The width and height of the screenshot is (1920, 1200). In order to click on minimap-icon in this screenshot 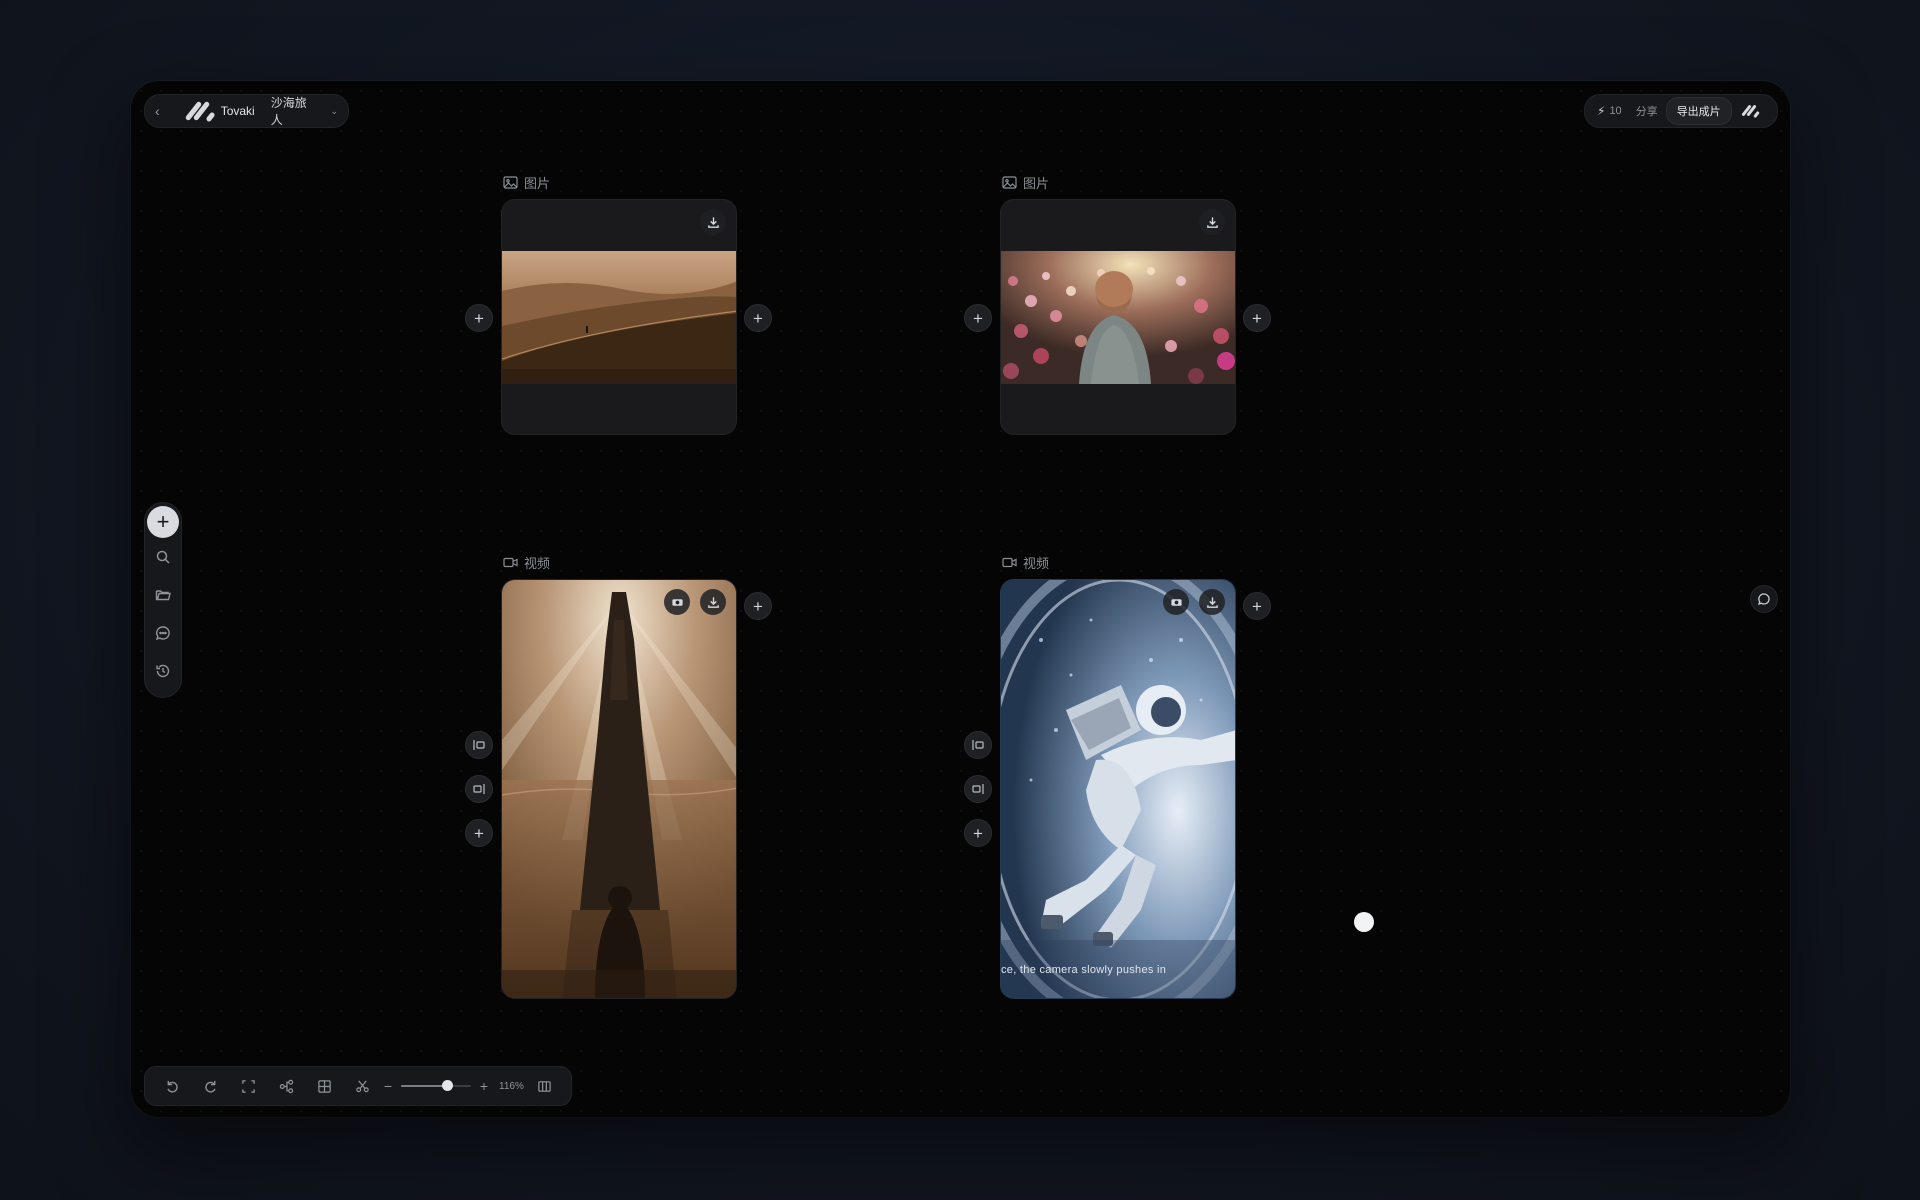, I will do `click(544, 1086)`.